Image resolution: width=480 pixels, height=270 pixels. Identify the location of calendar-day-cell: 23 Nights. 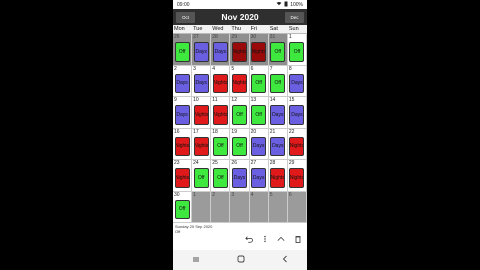
(183, 176).